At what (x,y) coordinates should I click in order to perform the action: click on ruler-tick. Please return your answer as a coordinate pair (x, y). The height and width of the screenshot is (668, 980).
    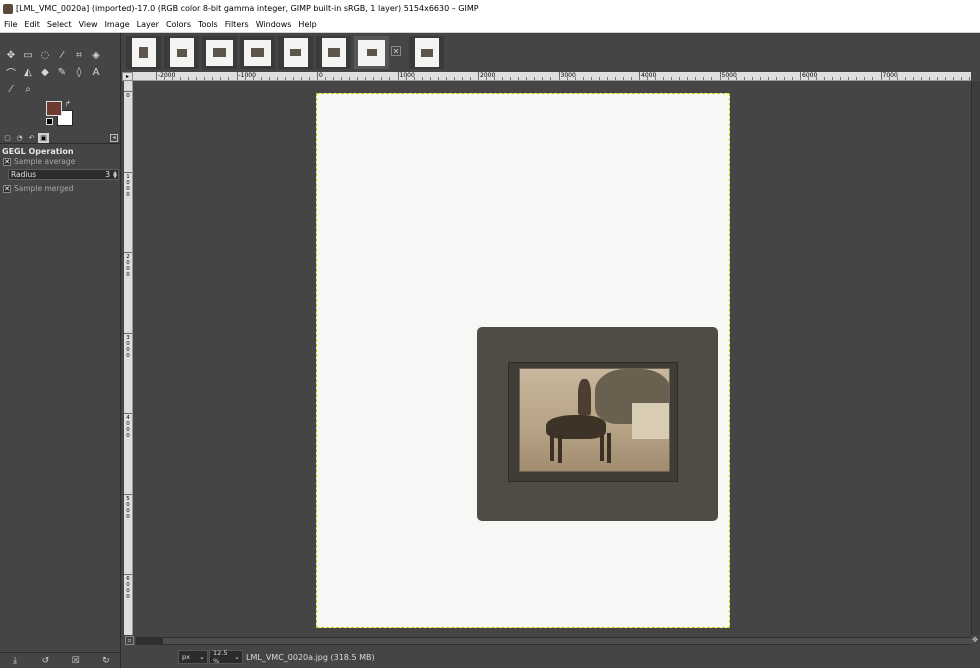
    Looking at the image, I should click on (128, 252).